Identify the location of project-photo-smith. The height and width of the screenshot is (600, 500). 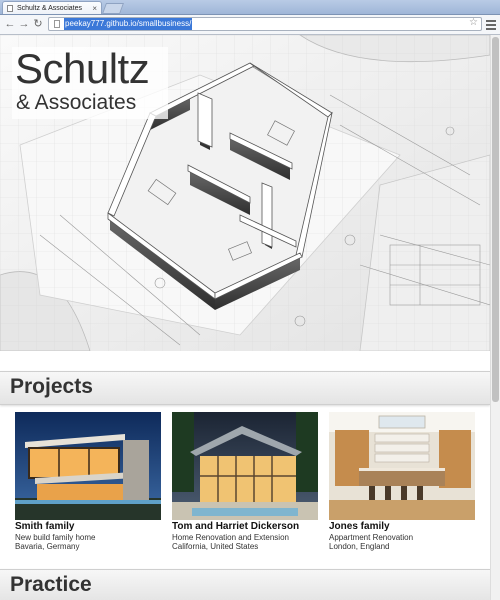
(88, 466).